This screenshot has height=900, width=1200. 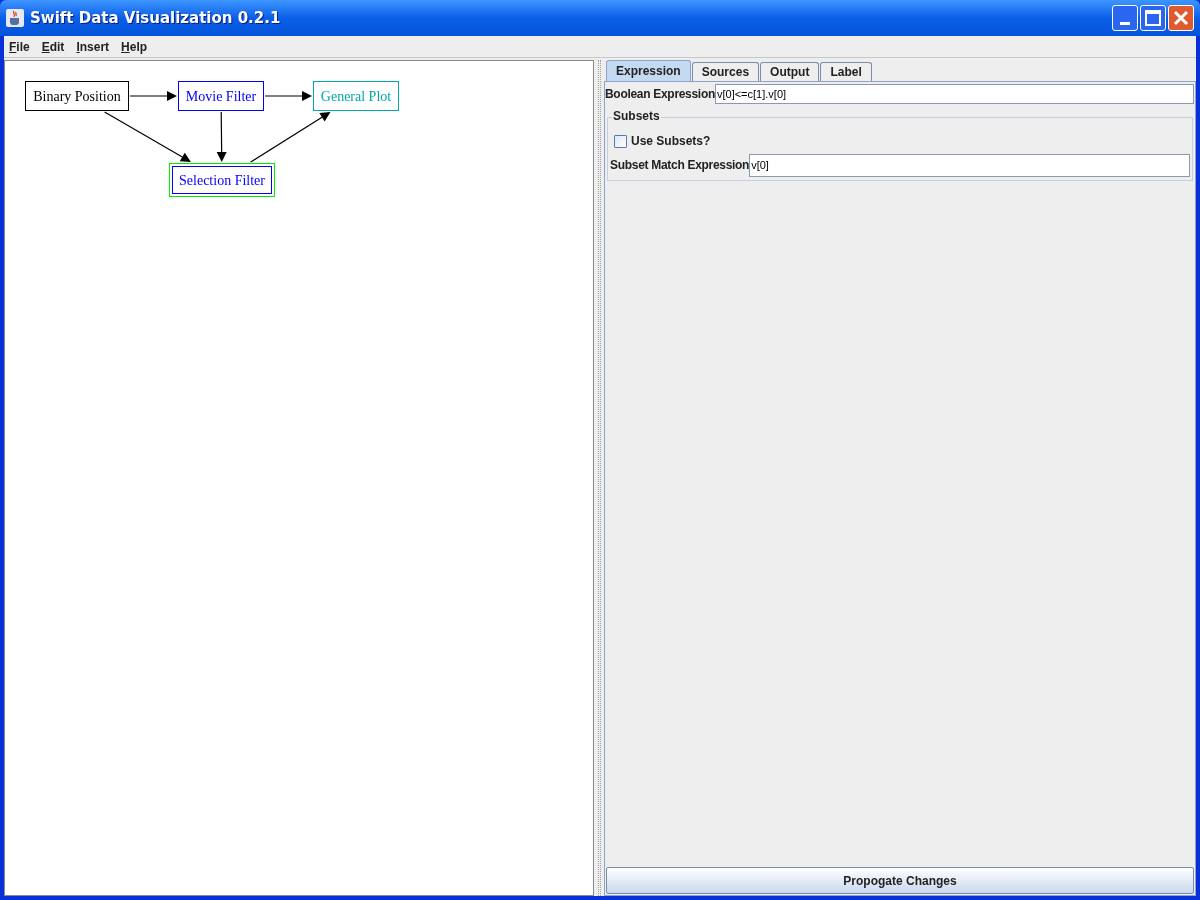 I want to click on graph-node: Movie Filter, so click(x=221, y=96).